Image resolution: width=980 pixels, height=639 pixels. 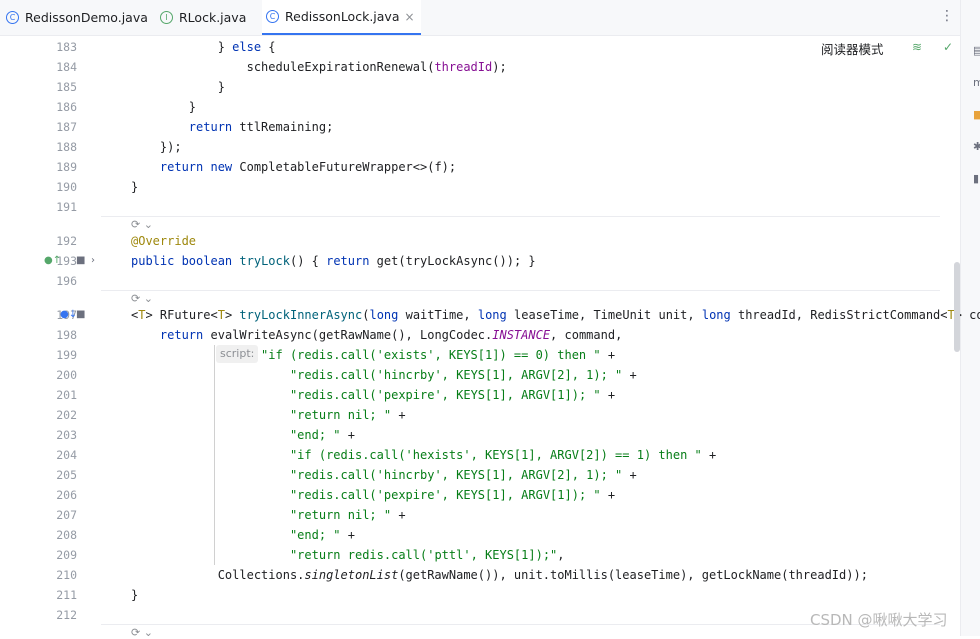 I want to click on database-icon: ▤, so click(x=976, y=50).